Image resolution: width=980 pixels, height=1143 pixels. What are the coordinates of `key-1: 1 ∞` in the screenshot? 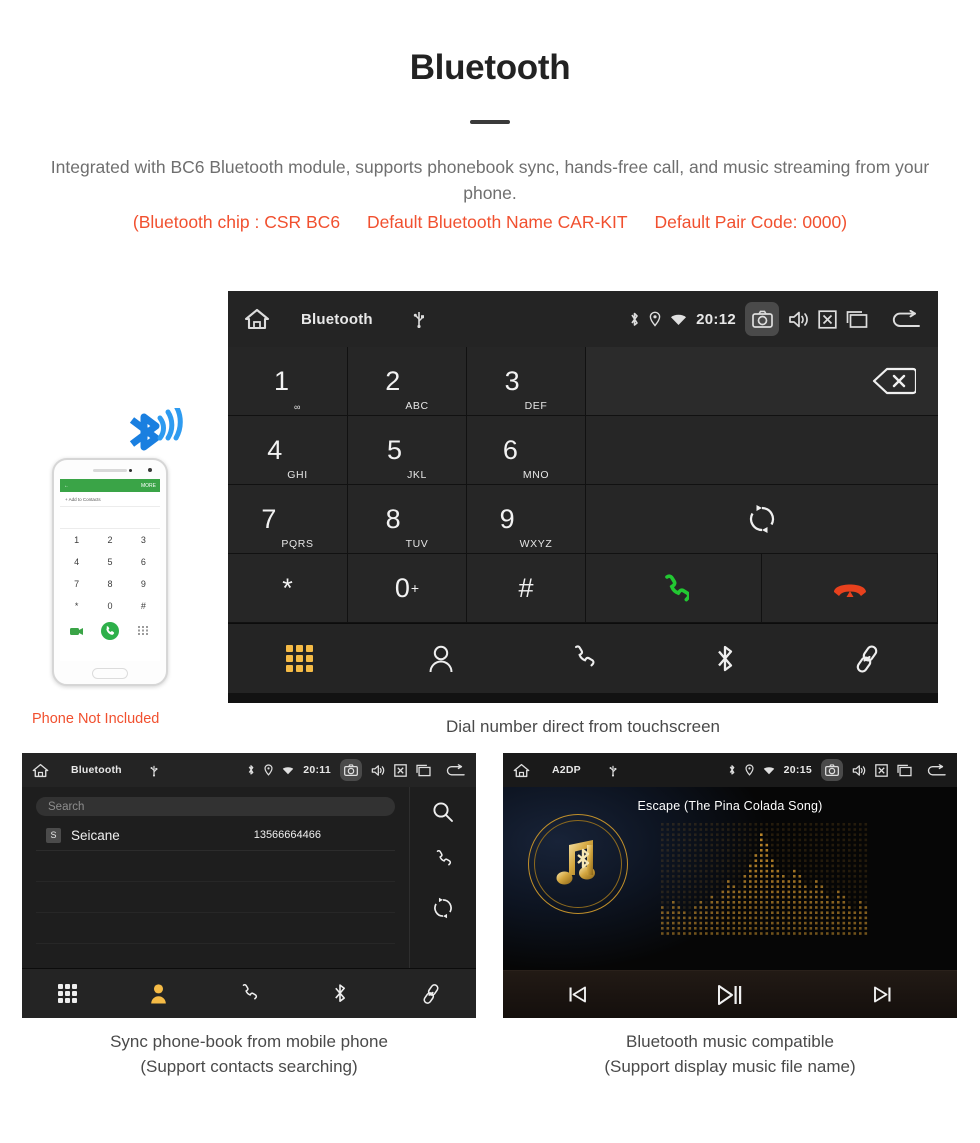 It's located at (288, 381).